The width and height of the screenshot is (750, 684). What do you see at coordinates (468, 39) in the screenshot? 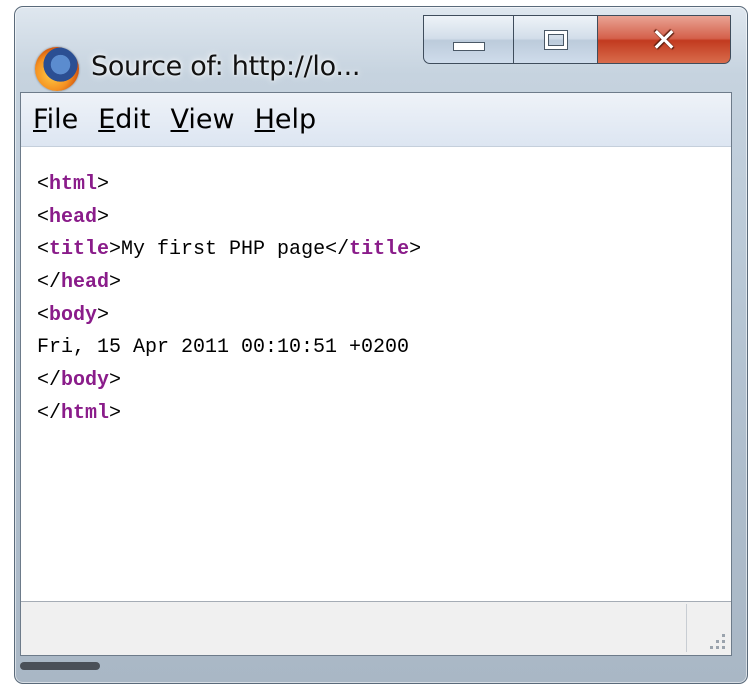
I see `minimize-button` at bounding box center [468, 39].